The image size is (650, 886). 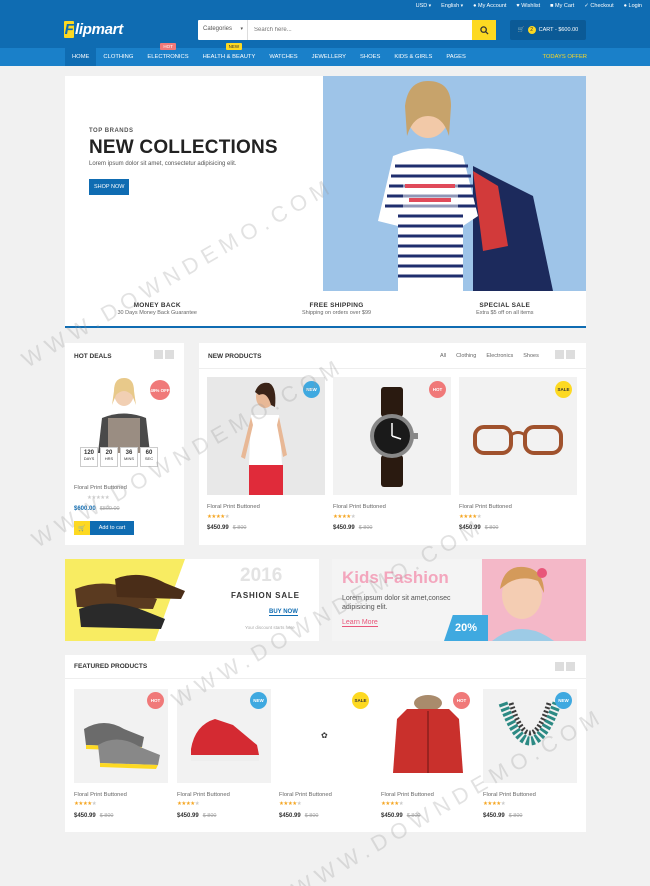 What do you see at coordinates (336, 305) in the screenshot?
I see `feature-title: FREE SHIPPING` at bounding box center [336, 305].